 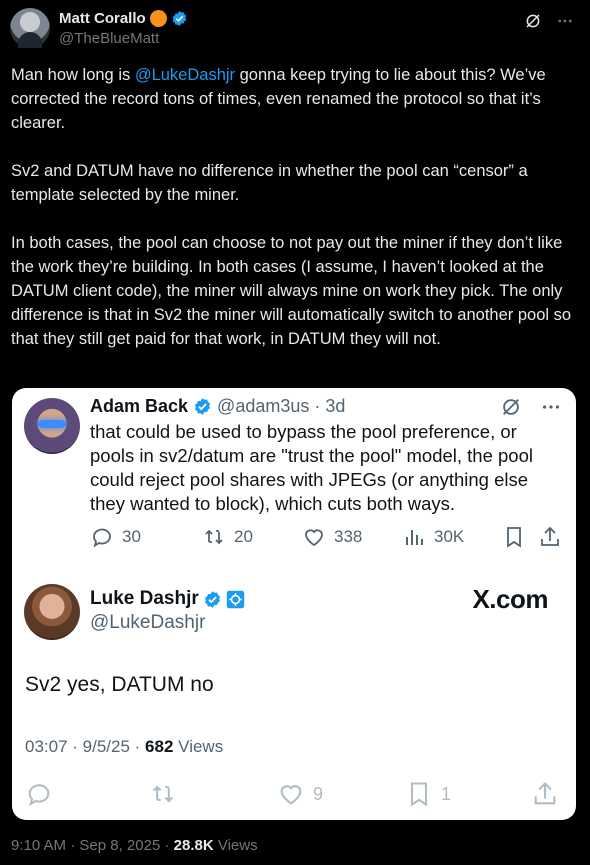 What do you see at coordinates (52, 612) in the screenshot?
I see `luke-avatar` at bounding box center [52, 612].